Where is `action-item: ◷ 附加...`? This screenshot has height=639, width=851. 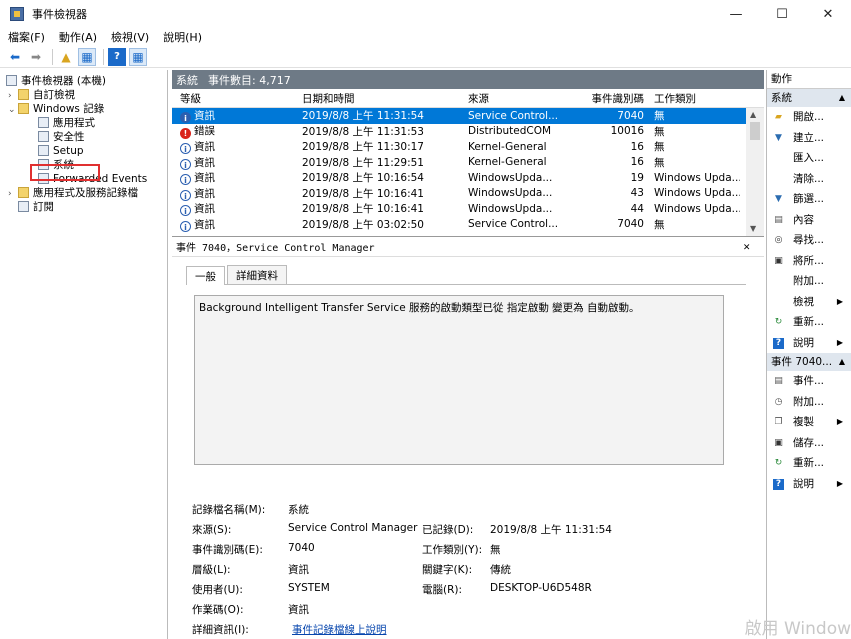 action-item: ◷ 附加... is located at coordinates (809, 402).